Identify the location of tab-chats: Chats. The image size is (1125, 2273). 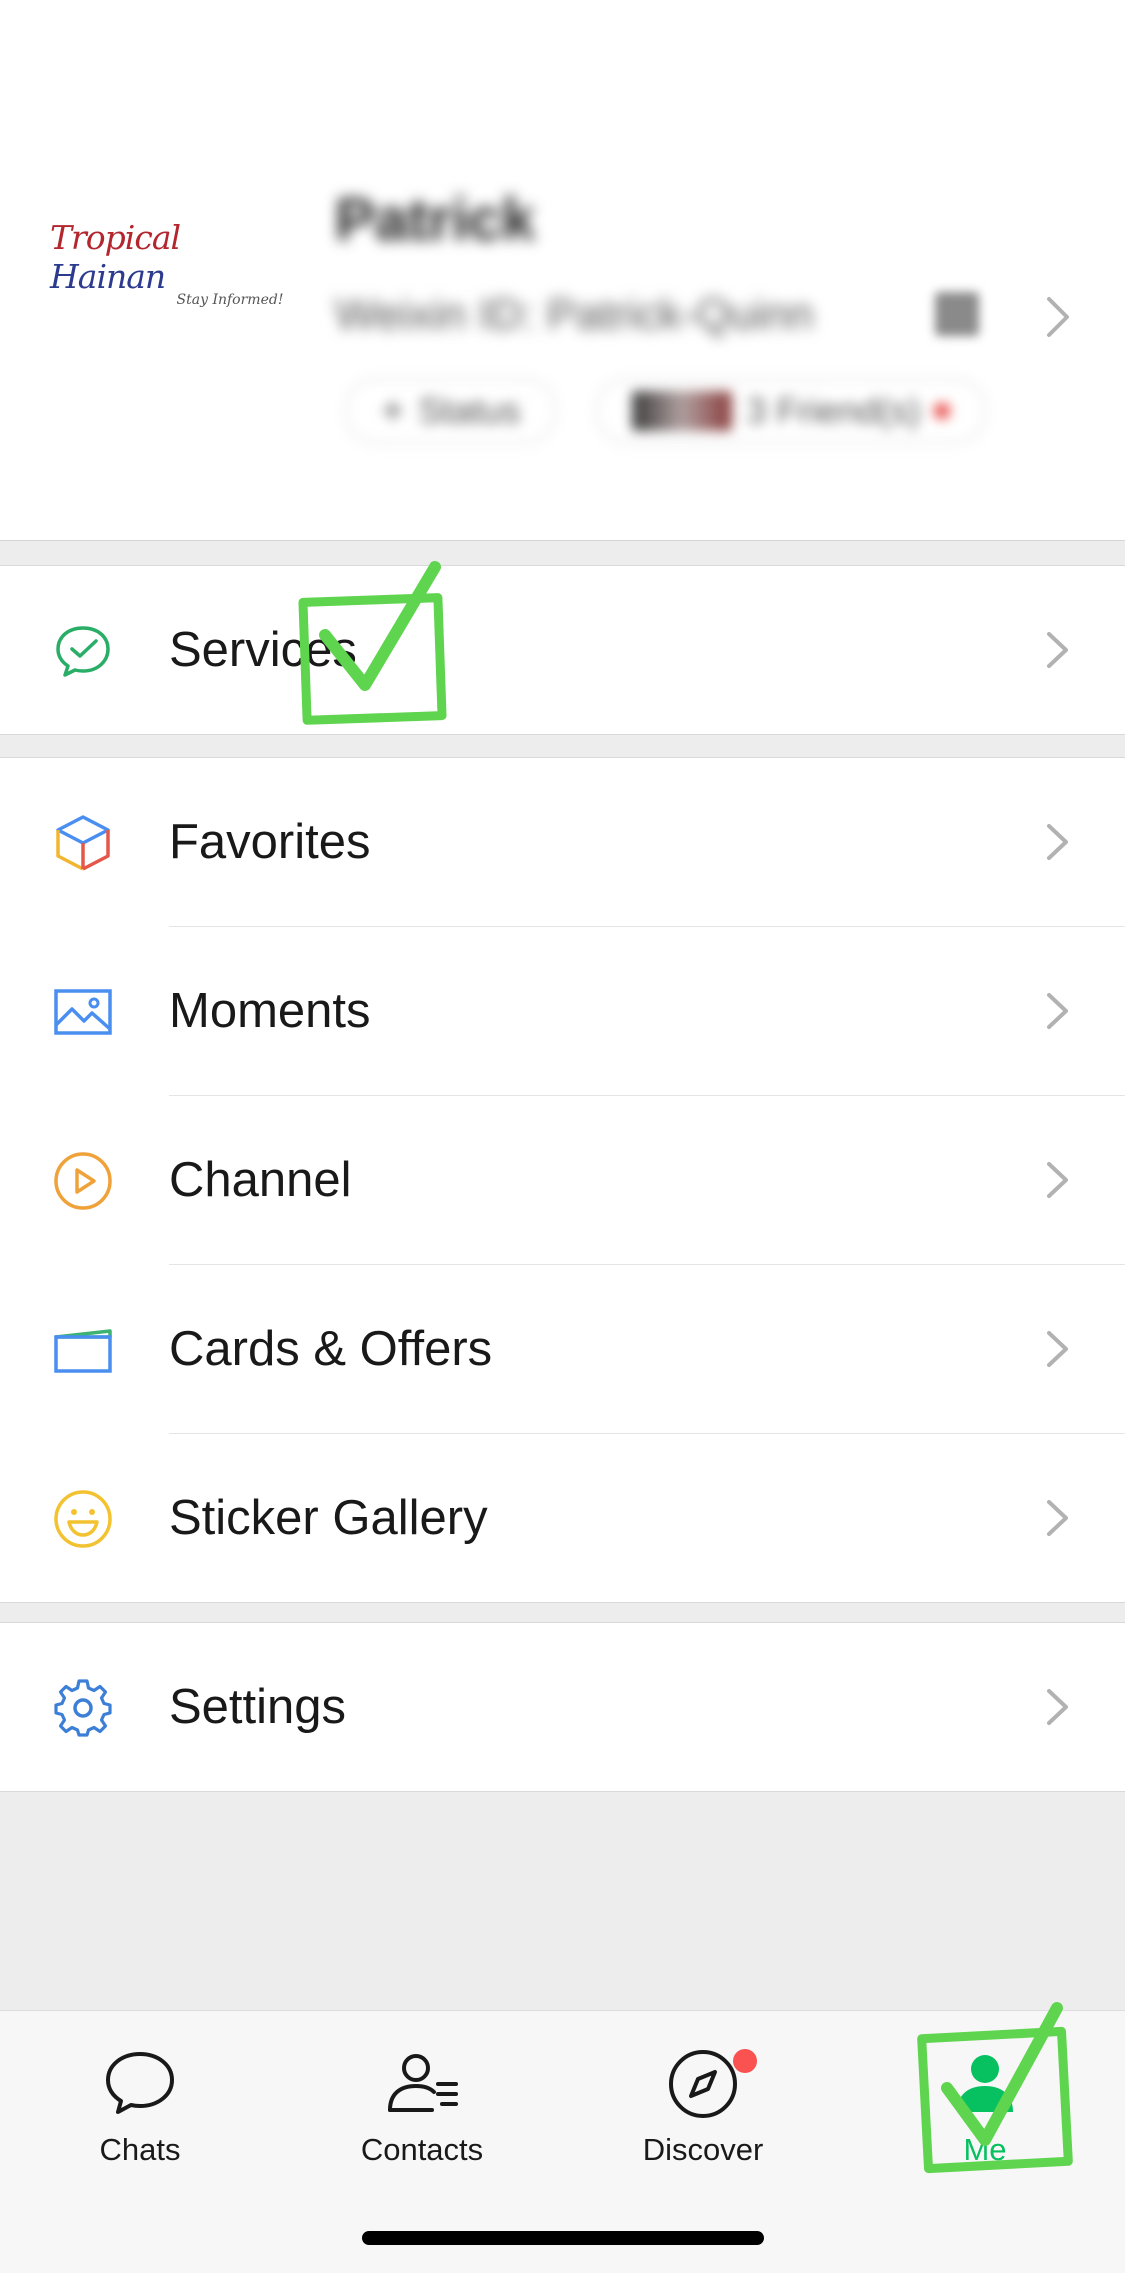
(140, 2109).